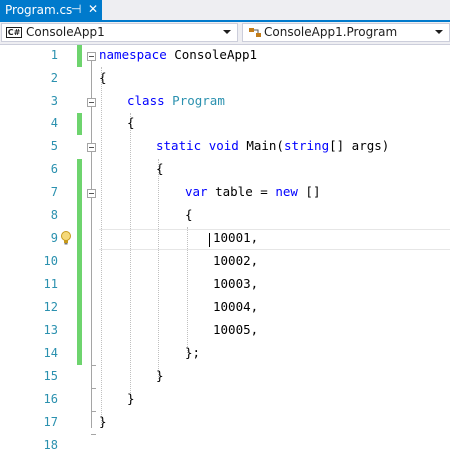  I want to click on code-text: 10001,, so click(236, 237).